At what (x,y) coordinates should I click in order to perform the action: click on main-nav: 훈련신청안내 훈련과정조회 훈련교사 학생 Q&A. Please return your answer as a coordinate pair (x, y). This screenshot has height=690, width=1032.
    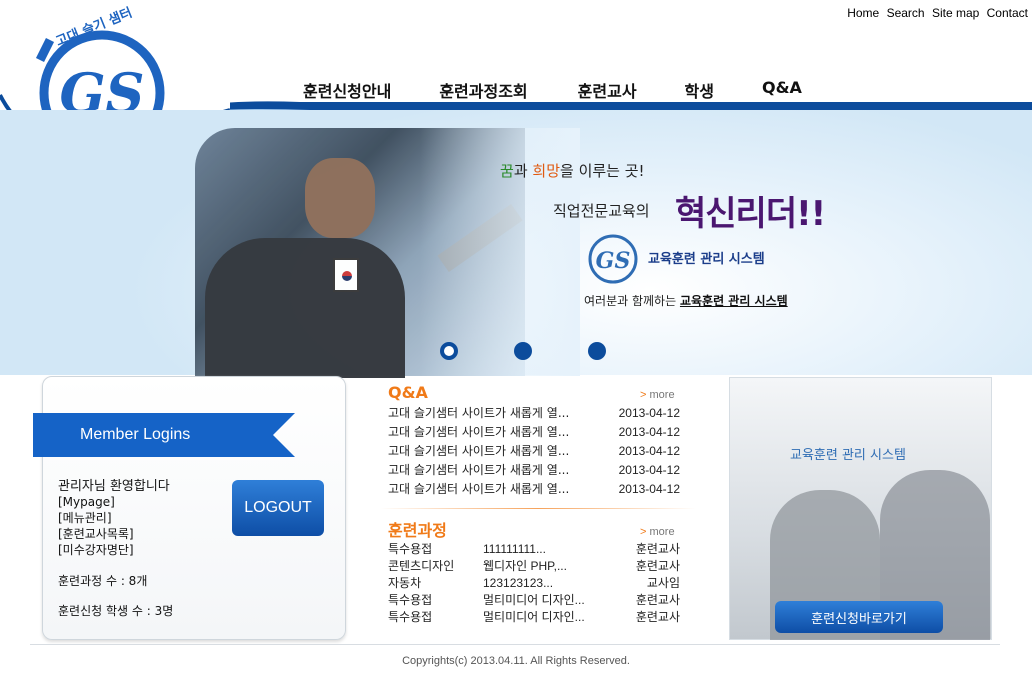
    Looking at the image, I should click on (551, 90).